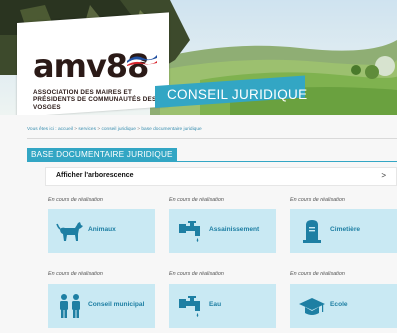 This screenshot has width=397, height=333. I want to click on tile-label: Ecole, so click(339, 304).